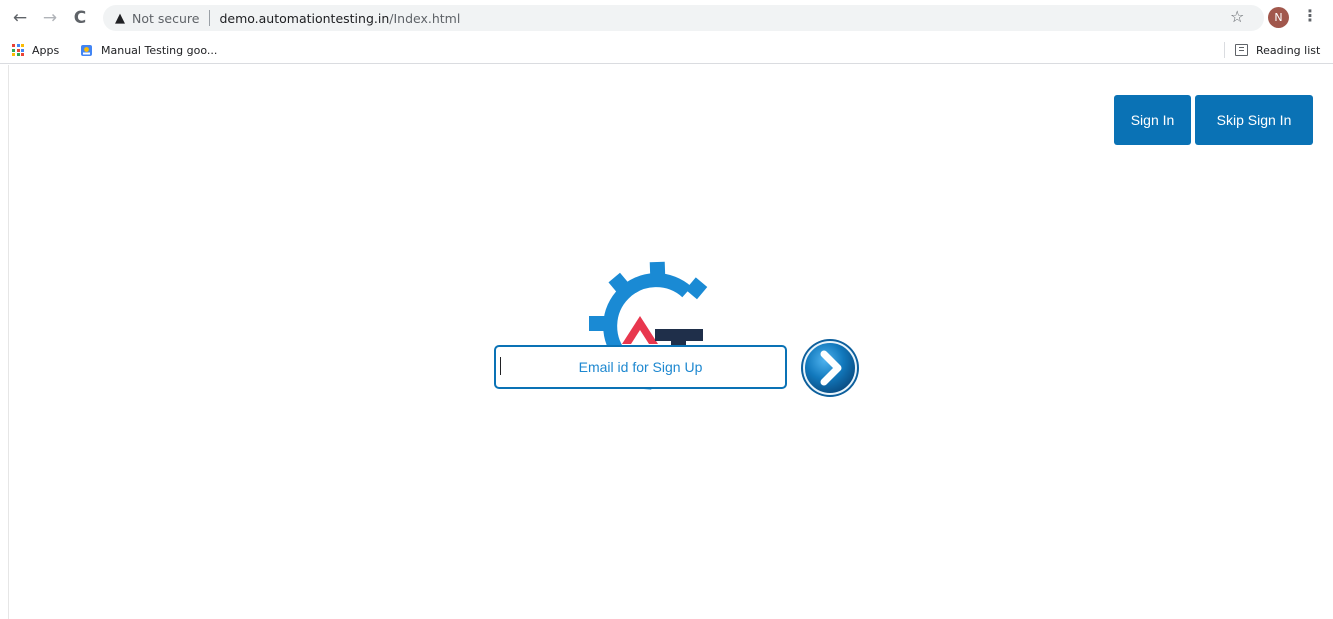 This screenshot has width=1333, height=619. What do you see at coordinates (1288, 50) in the screenshot?
I see `reading-list-label: Reading list` at bounding box center [1288, 50].